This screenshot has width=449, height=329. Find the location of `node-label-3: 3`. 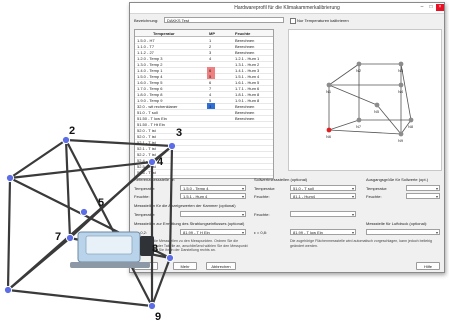

node-label-3: 3 is located at coordinates (179, 133).